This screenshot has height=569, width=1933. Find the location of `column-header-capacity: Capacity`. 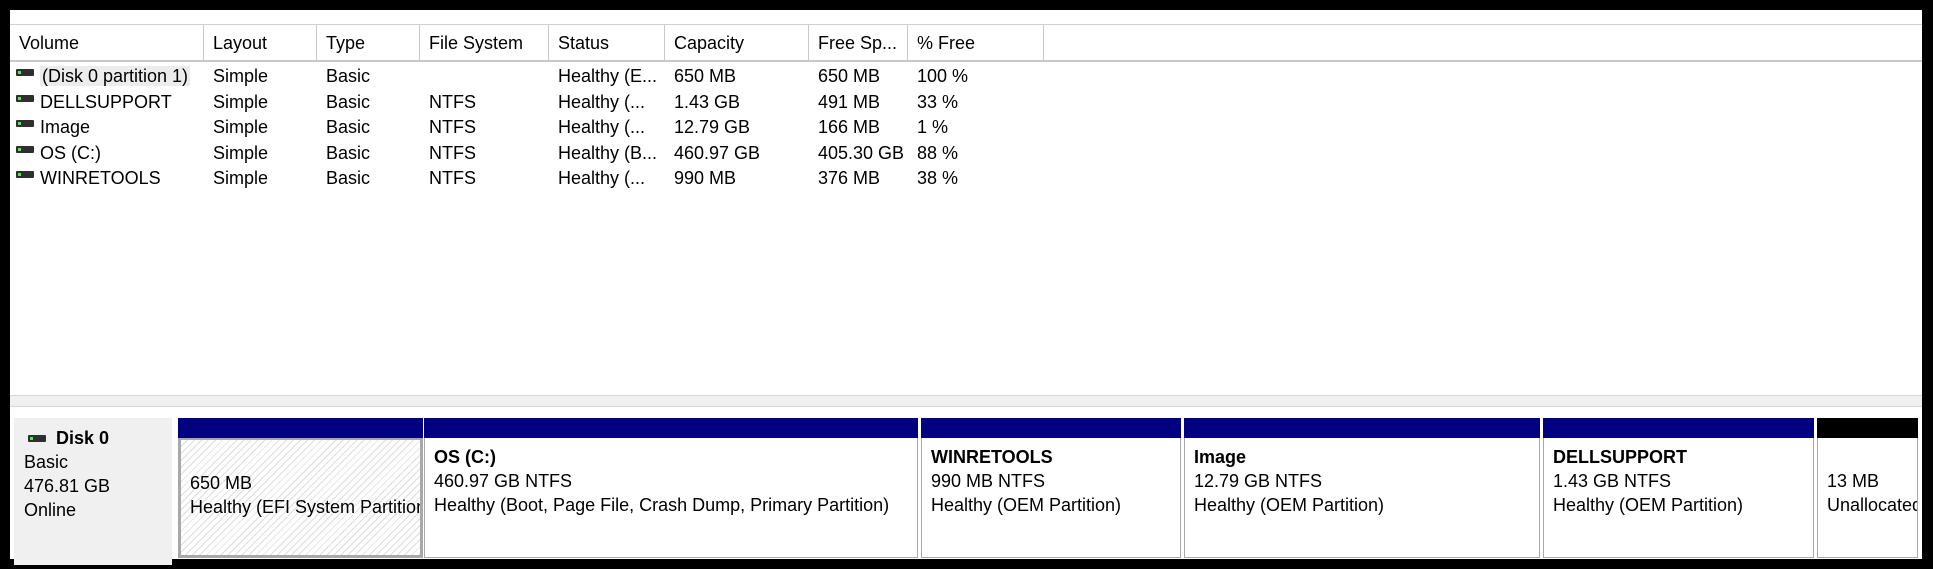

column-header-capacity: Capacity is located at coordinates (737, 43).